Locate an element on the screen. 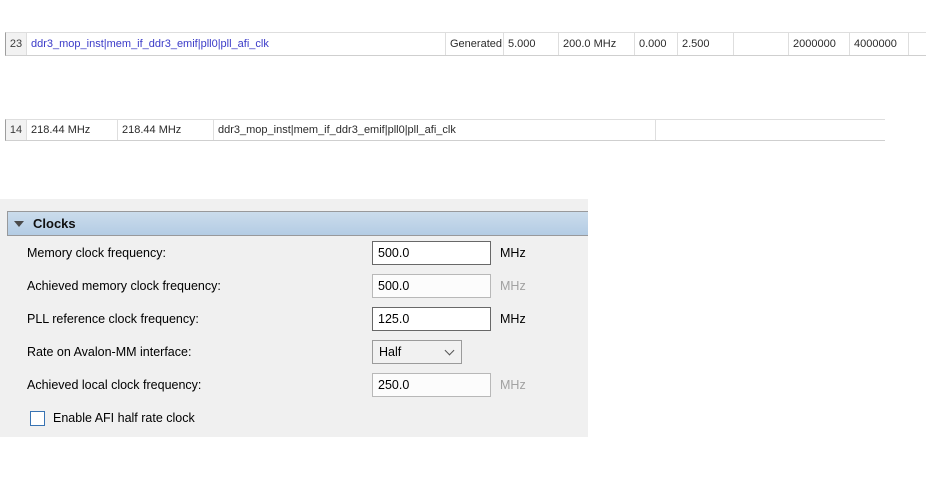 The image size is (926, 485). section-title: Clocks is located at coordinates (54, 223).